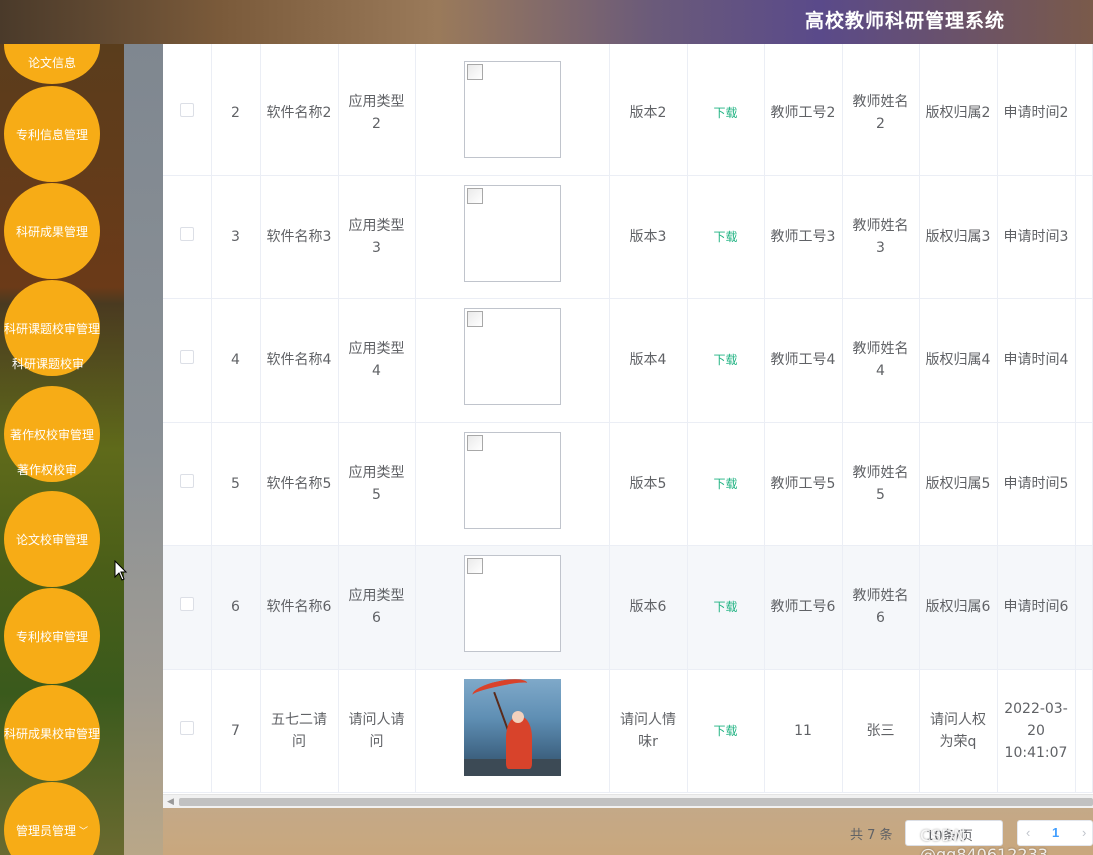 This screenshot has width=1093, height=855. What do you see at coordinates (803, 237) in the screenshot?
I see `cell-teacher-no: 教师工号3` at bounding box center [803, 237].